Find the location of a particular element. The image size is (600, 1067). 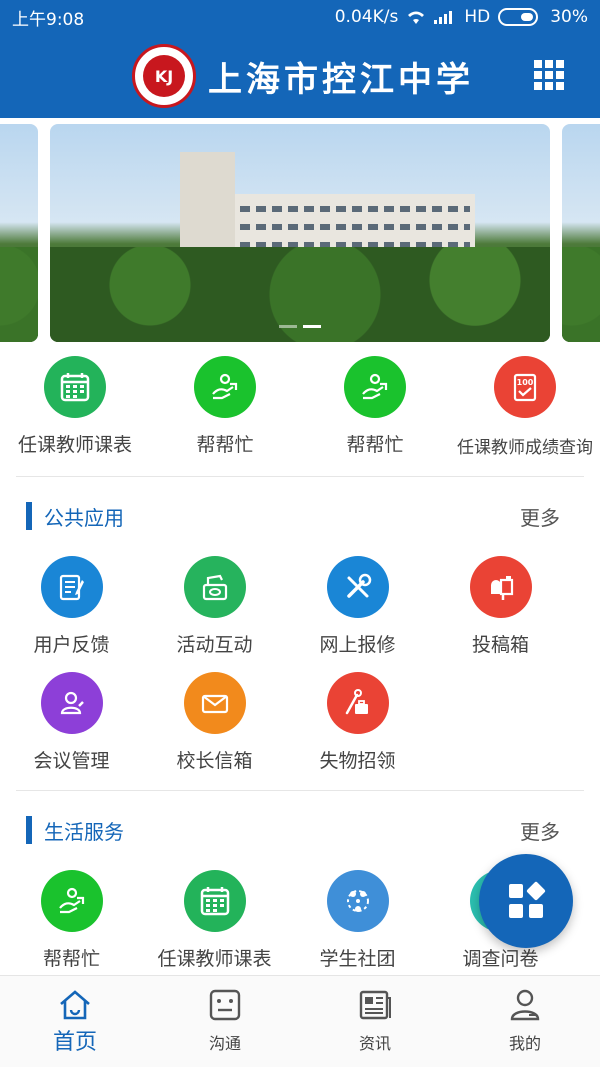

community-icon is located at coordinates (357, 901).